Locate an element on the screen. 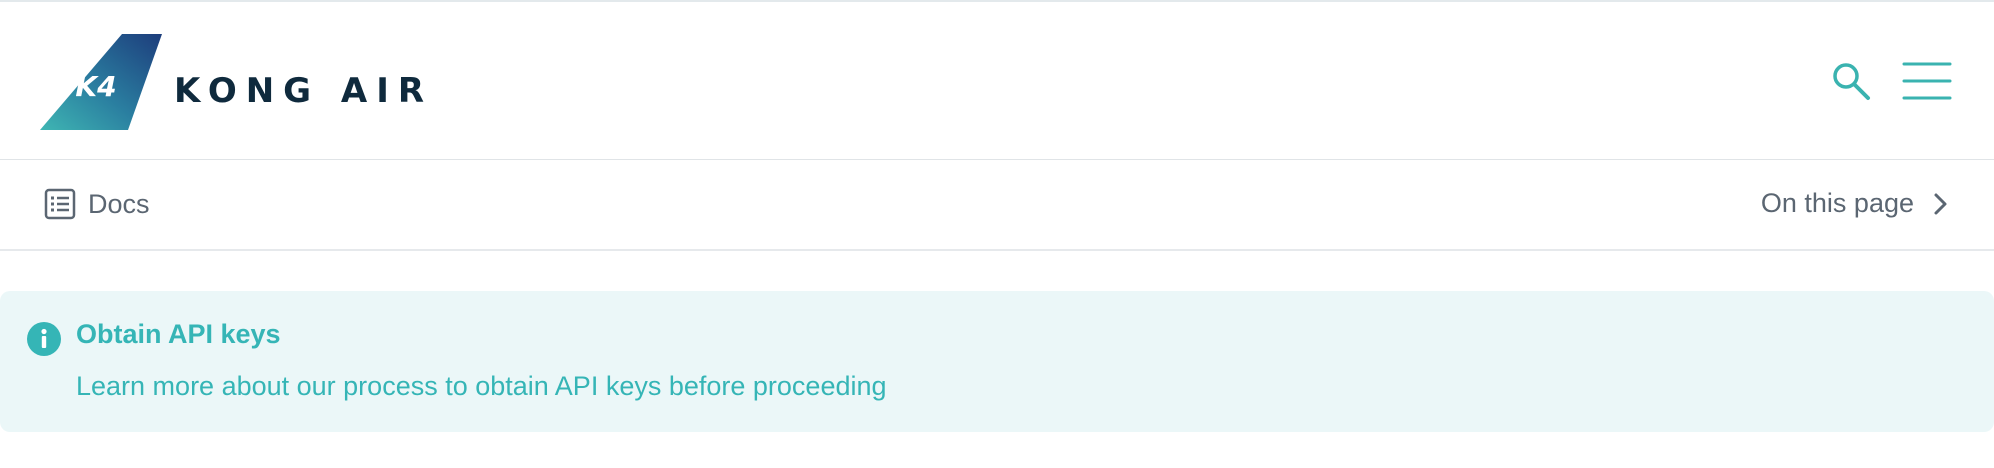 The width and height of the screenshot is (1994, 468). airplane-tail-logo-icon: K4 is located at coordinates (101, 82).